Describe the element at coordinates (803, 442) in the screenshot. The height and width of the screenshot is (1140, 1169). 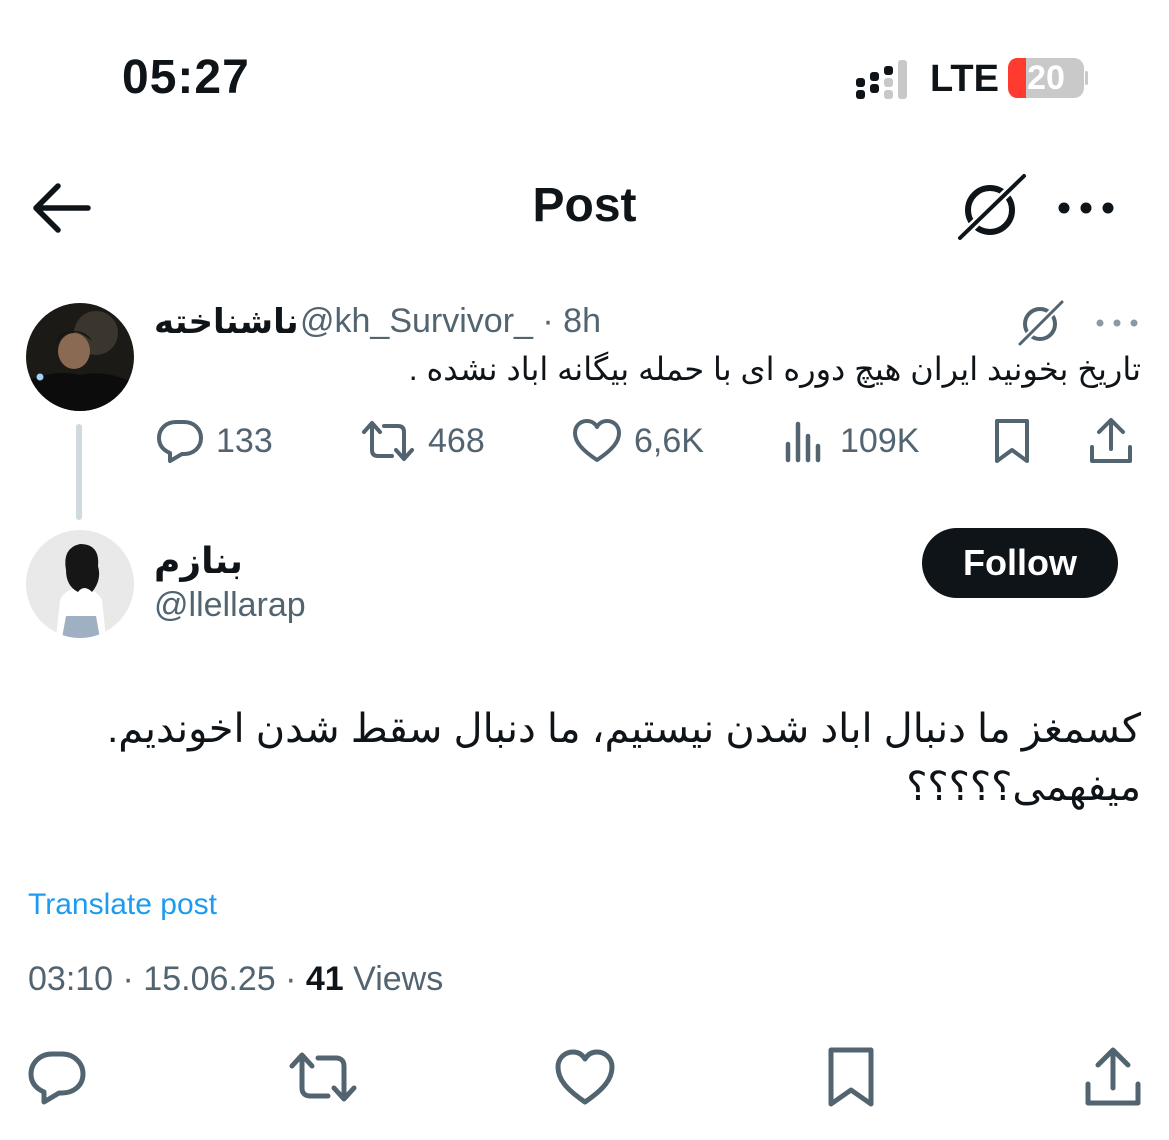
I see `analytics-icon` at that location.